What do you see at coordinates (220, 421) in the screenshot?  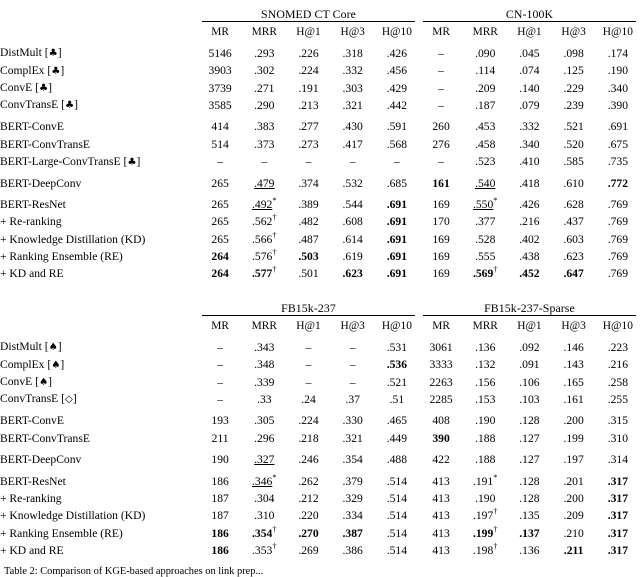 I see `cell-value: 193` at bounding box center [220, 421].